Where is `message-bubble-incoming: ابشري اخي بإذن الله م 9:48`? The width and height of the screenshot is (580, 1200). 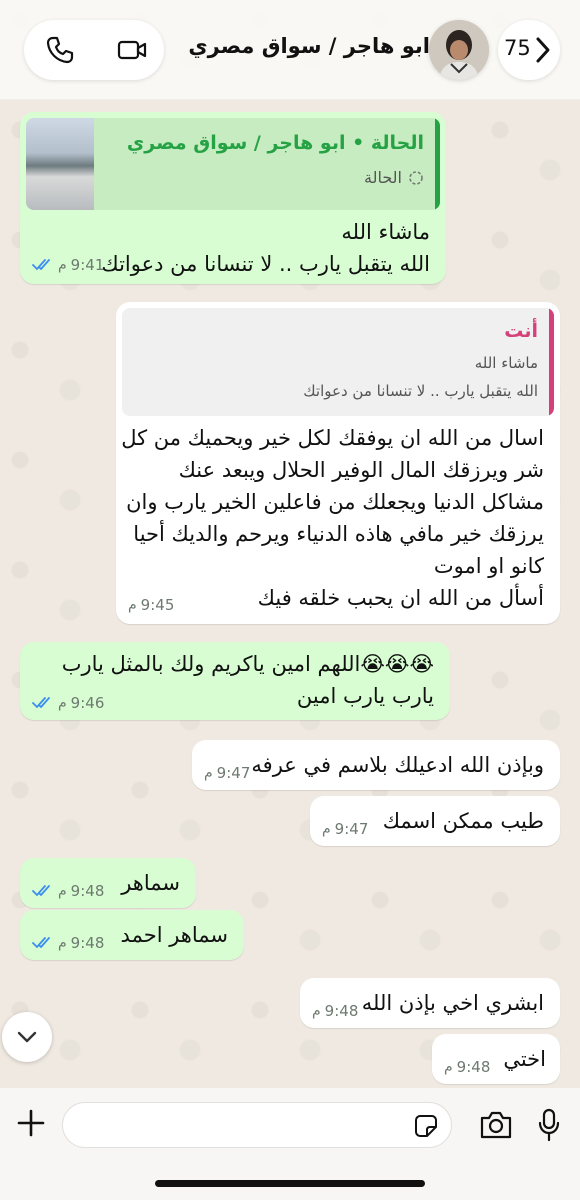 message-bubble-incoming: ابشري اخي بإذن الله م 9:48 is located at coordinates (430, 1003).